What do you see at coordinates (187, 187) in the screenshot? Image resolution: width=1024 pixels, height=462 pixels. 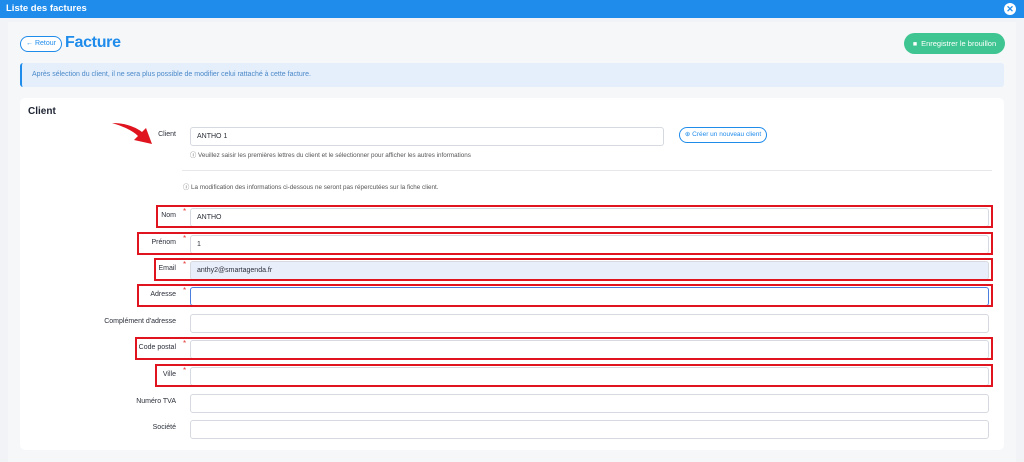 I see `info-icon: ⓘ` at bounding box center [187, 187].